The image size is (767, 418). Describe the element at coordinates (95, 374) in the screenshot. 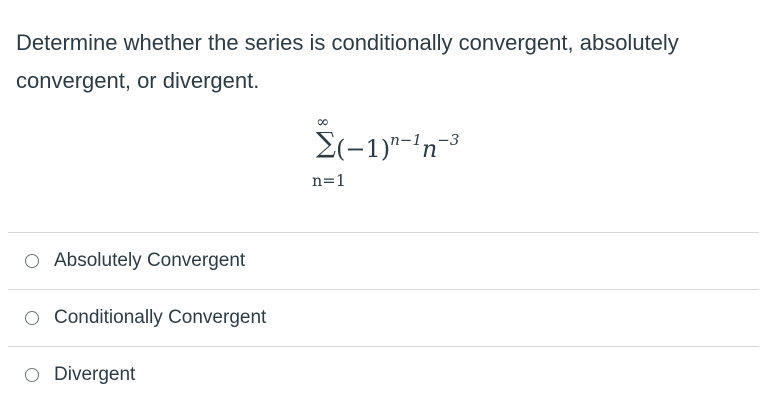

I see `option-label: Divergent` at that location.